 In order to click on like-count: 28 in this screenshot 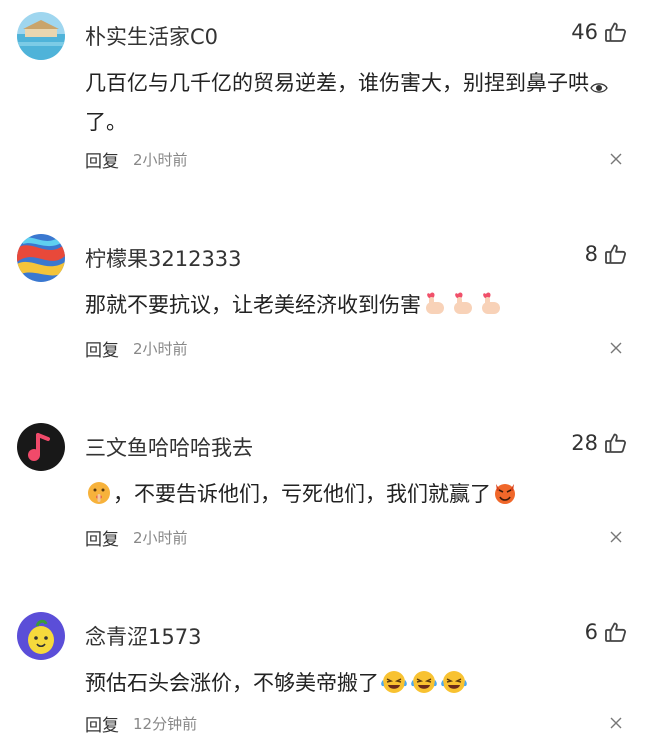, I will do `click(584, 443)`.